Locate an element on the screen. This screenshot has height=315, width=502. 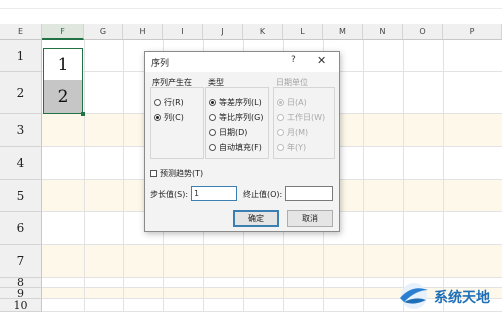
radio-columns: 列(C) is located at coordinates (169, 117).